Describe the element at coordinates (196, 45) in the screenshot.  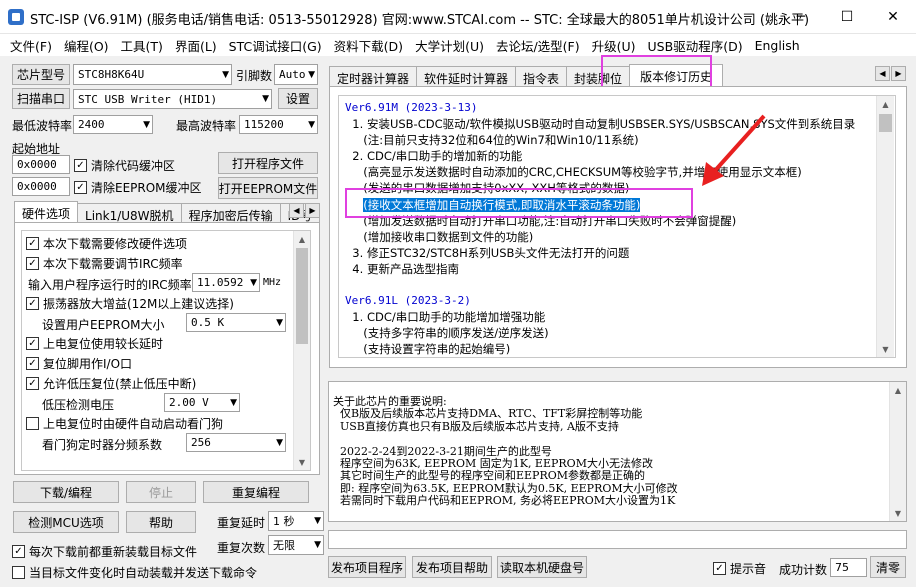
I see `menu-interface: 界面(L)` at that location.